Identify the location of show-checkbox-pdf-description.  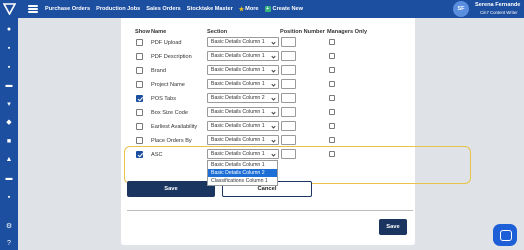
(139, 56).